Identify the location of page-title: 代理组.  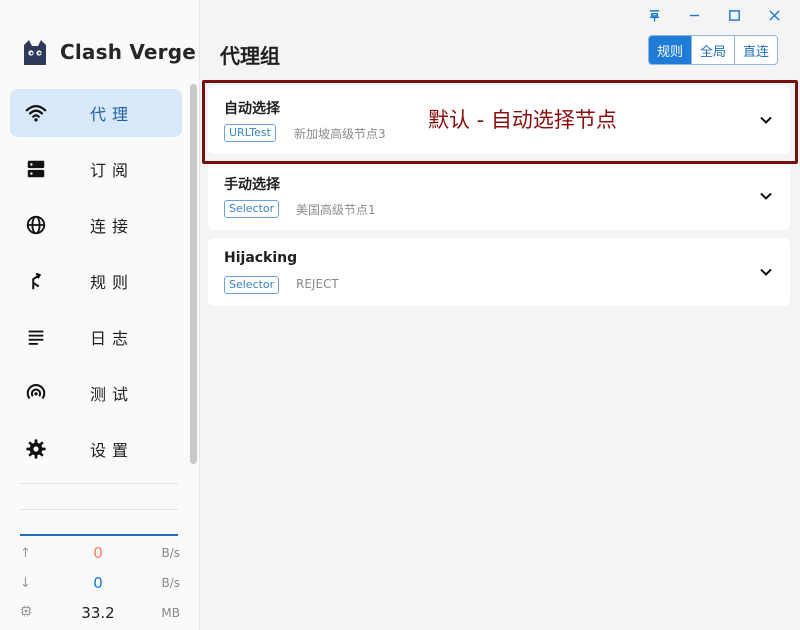
(250, 56).